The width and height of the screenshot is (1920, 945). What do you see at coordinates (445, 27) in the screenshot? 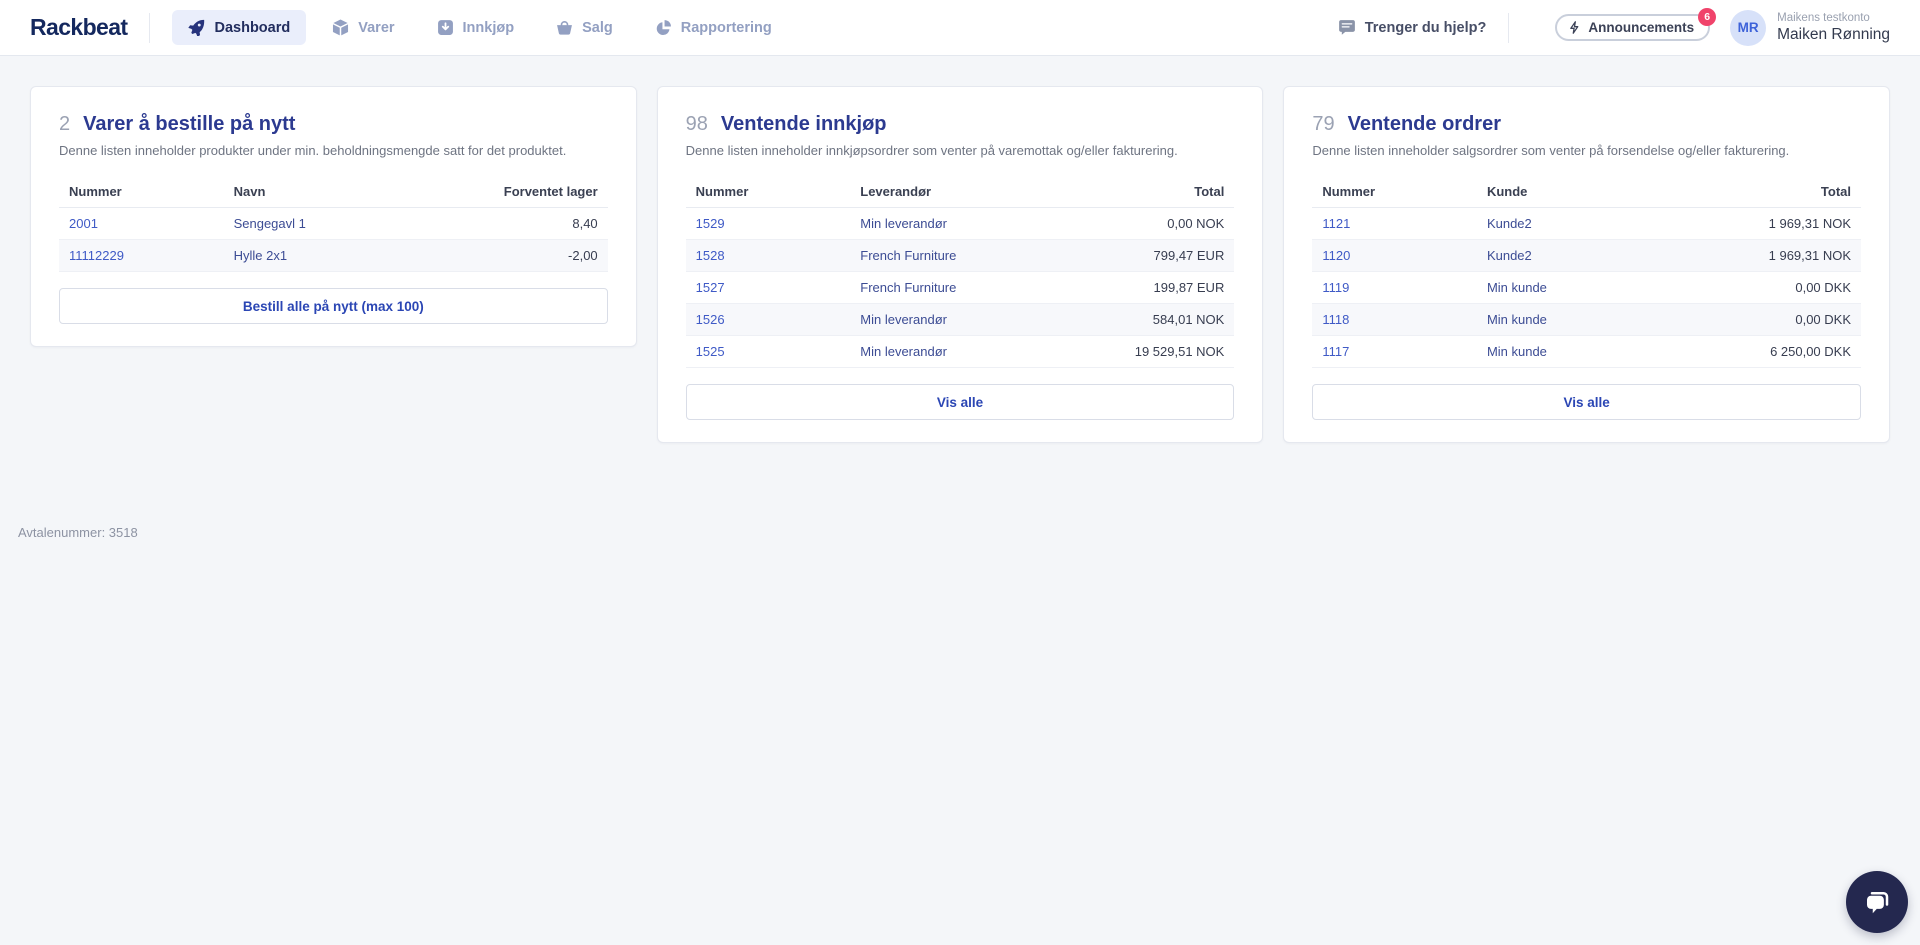
I see `download-box-icon` at bounding box center [445, 27].